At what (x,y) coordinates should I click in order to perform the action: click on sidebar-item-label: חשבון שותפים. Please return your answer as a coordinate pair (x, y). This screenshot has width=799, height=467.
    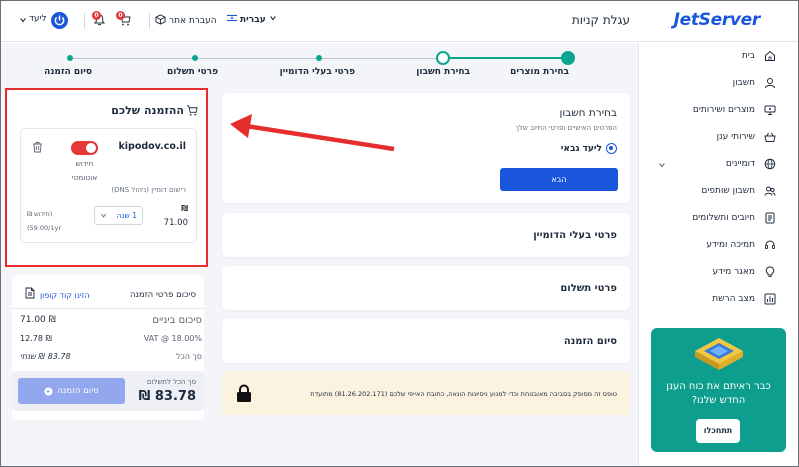
    Looking at the image, I should click on (728, 191).